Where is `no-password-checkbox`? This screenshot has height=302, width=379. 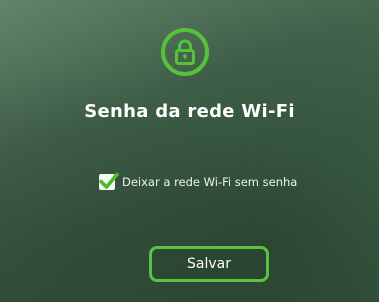 no-password-checkbox is located at coordinates (109, 181).